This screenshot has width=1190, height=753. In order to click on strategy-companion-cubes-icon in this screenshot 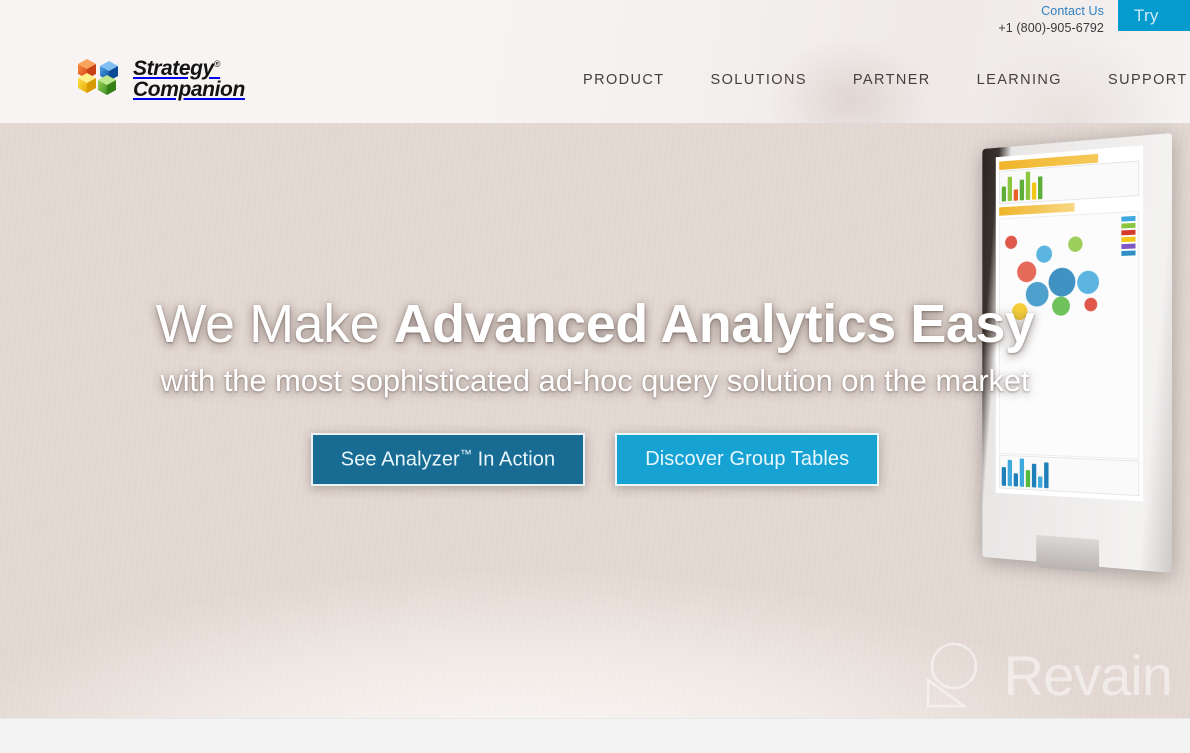, I will do `click(98, 76)`.